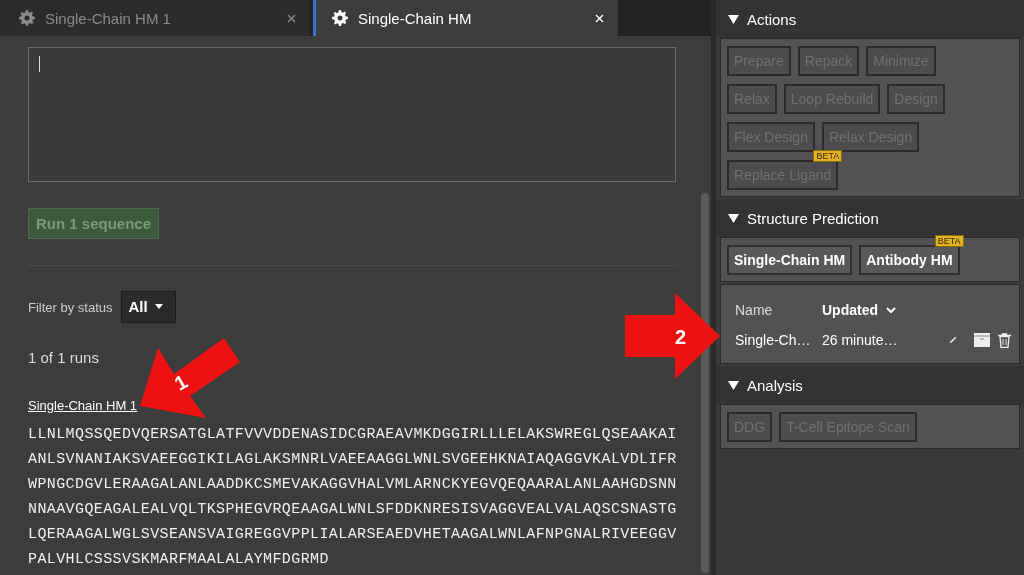  Describe the element at coordinates (681, 337) in the screenshot. I see `callout-number: 2` at that location.